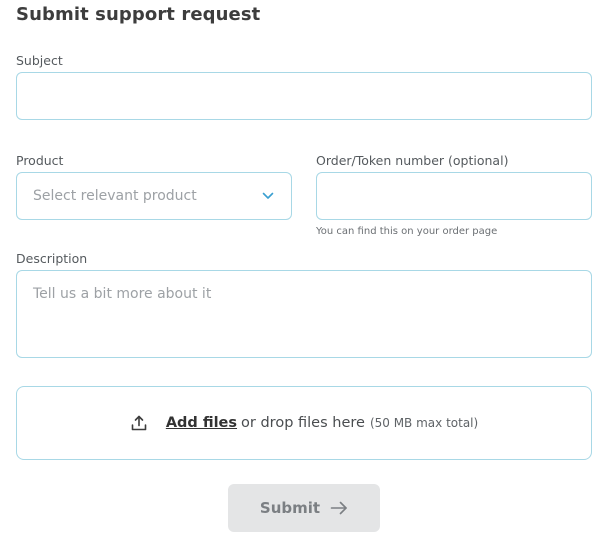 This screenshot has width=606, height=543. What do you see at coordinates (52, 258) in the screenshot?
I see `description-label: Description` at bounding box center [52, 258].